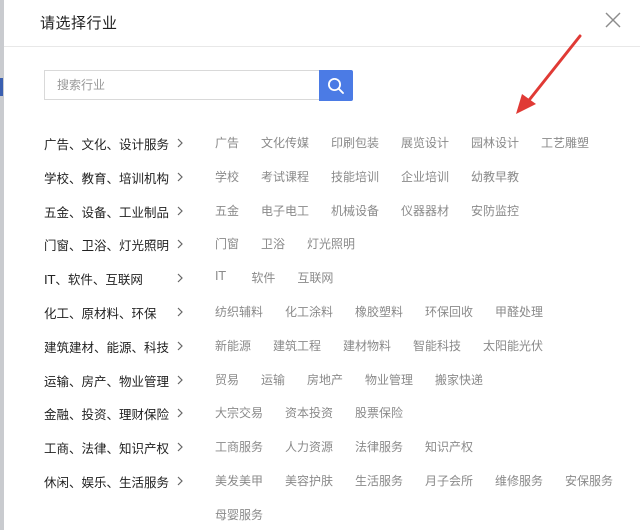 The image size is (640, 530). I want to click on subcategory-item: 印刷包装, so click(355, 142).